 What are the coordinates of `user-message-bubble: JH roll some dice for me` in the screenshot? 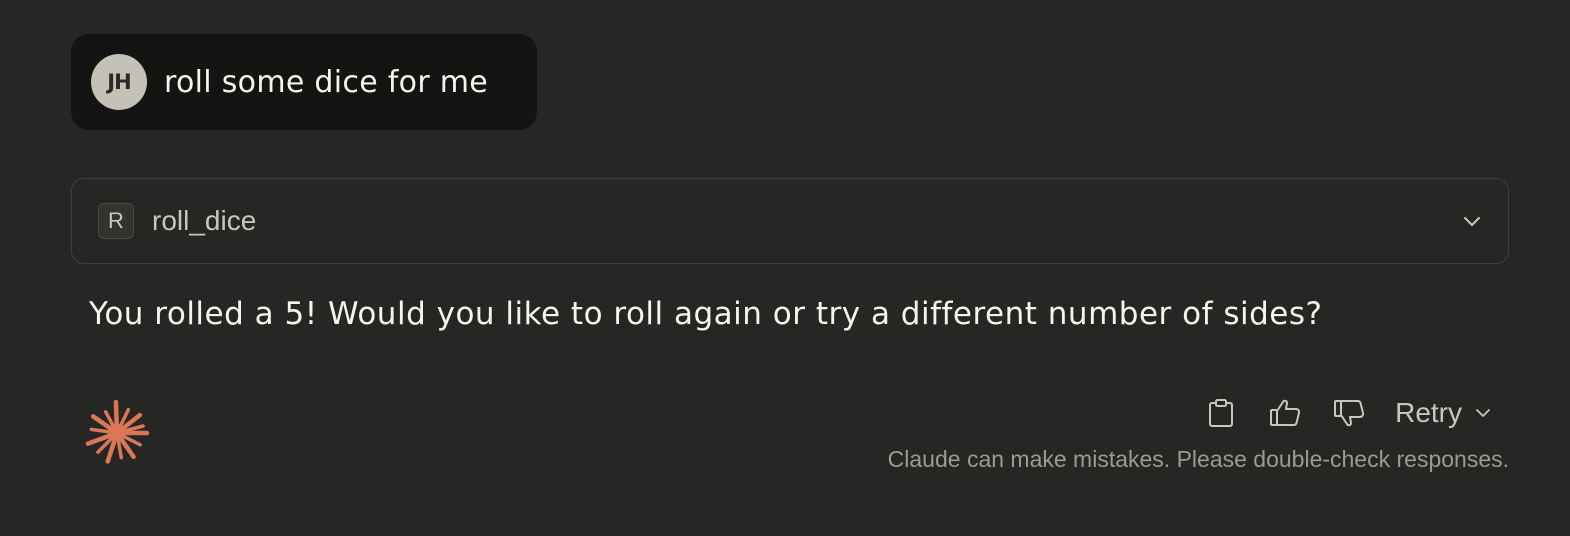 It's located at (304, 82).